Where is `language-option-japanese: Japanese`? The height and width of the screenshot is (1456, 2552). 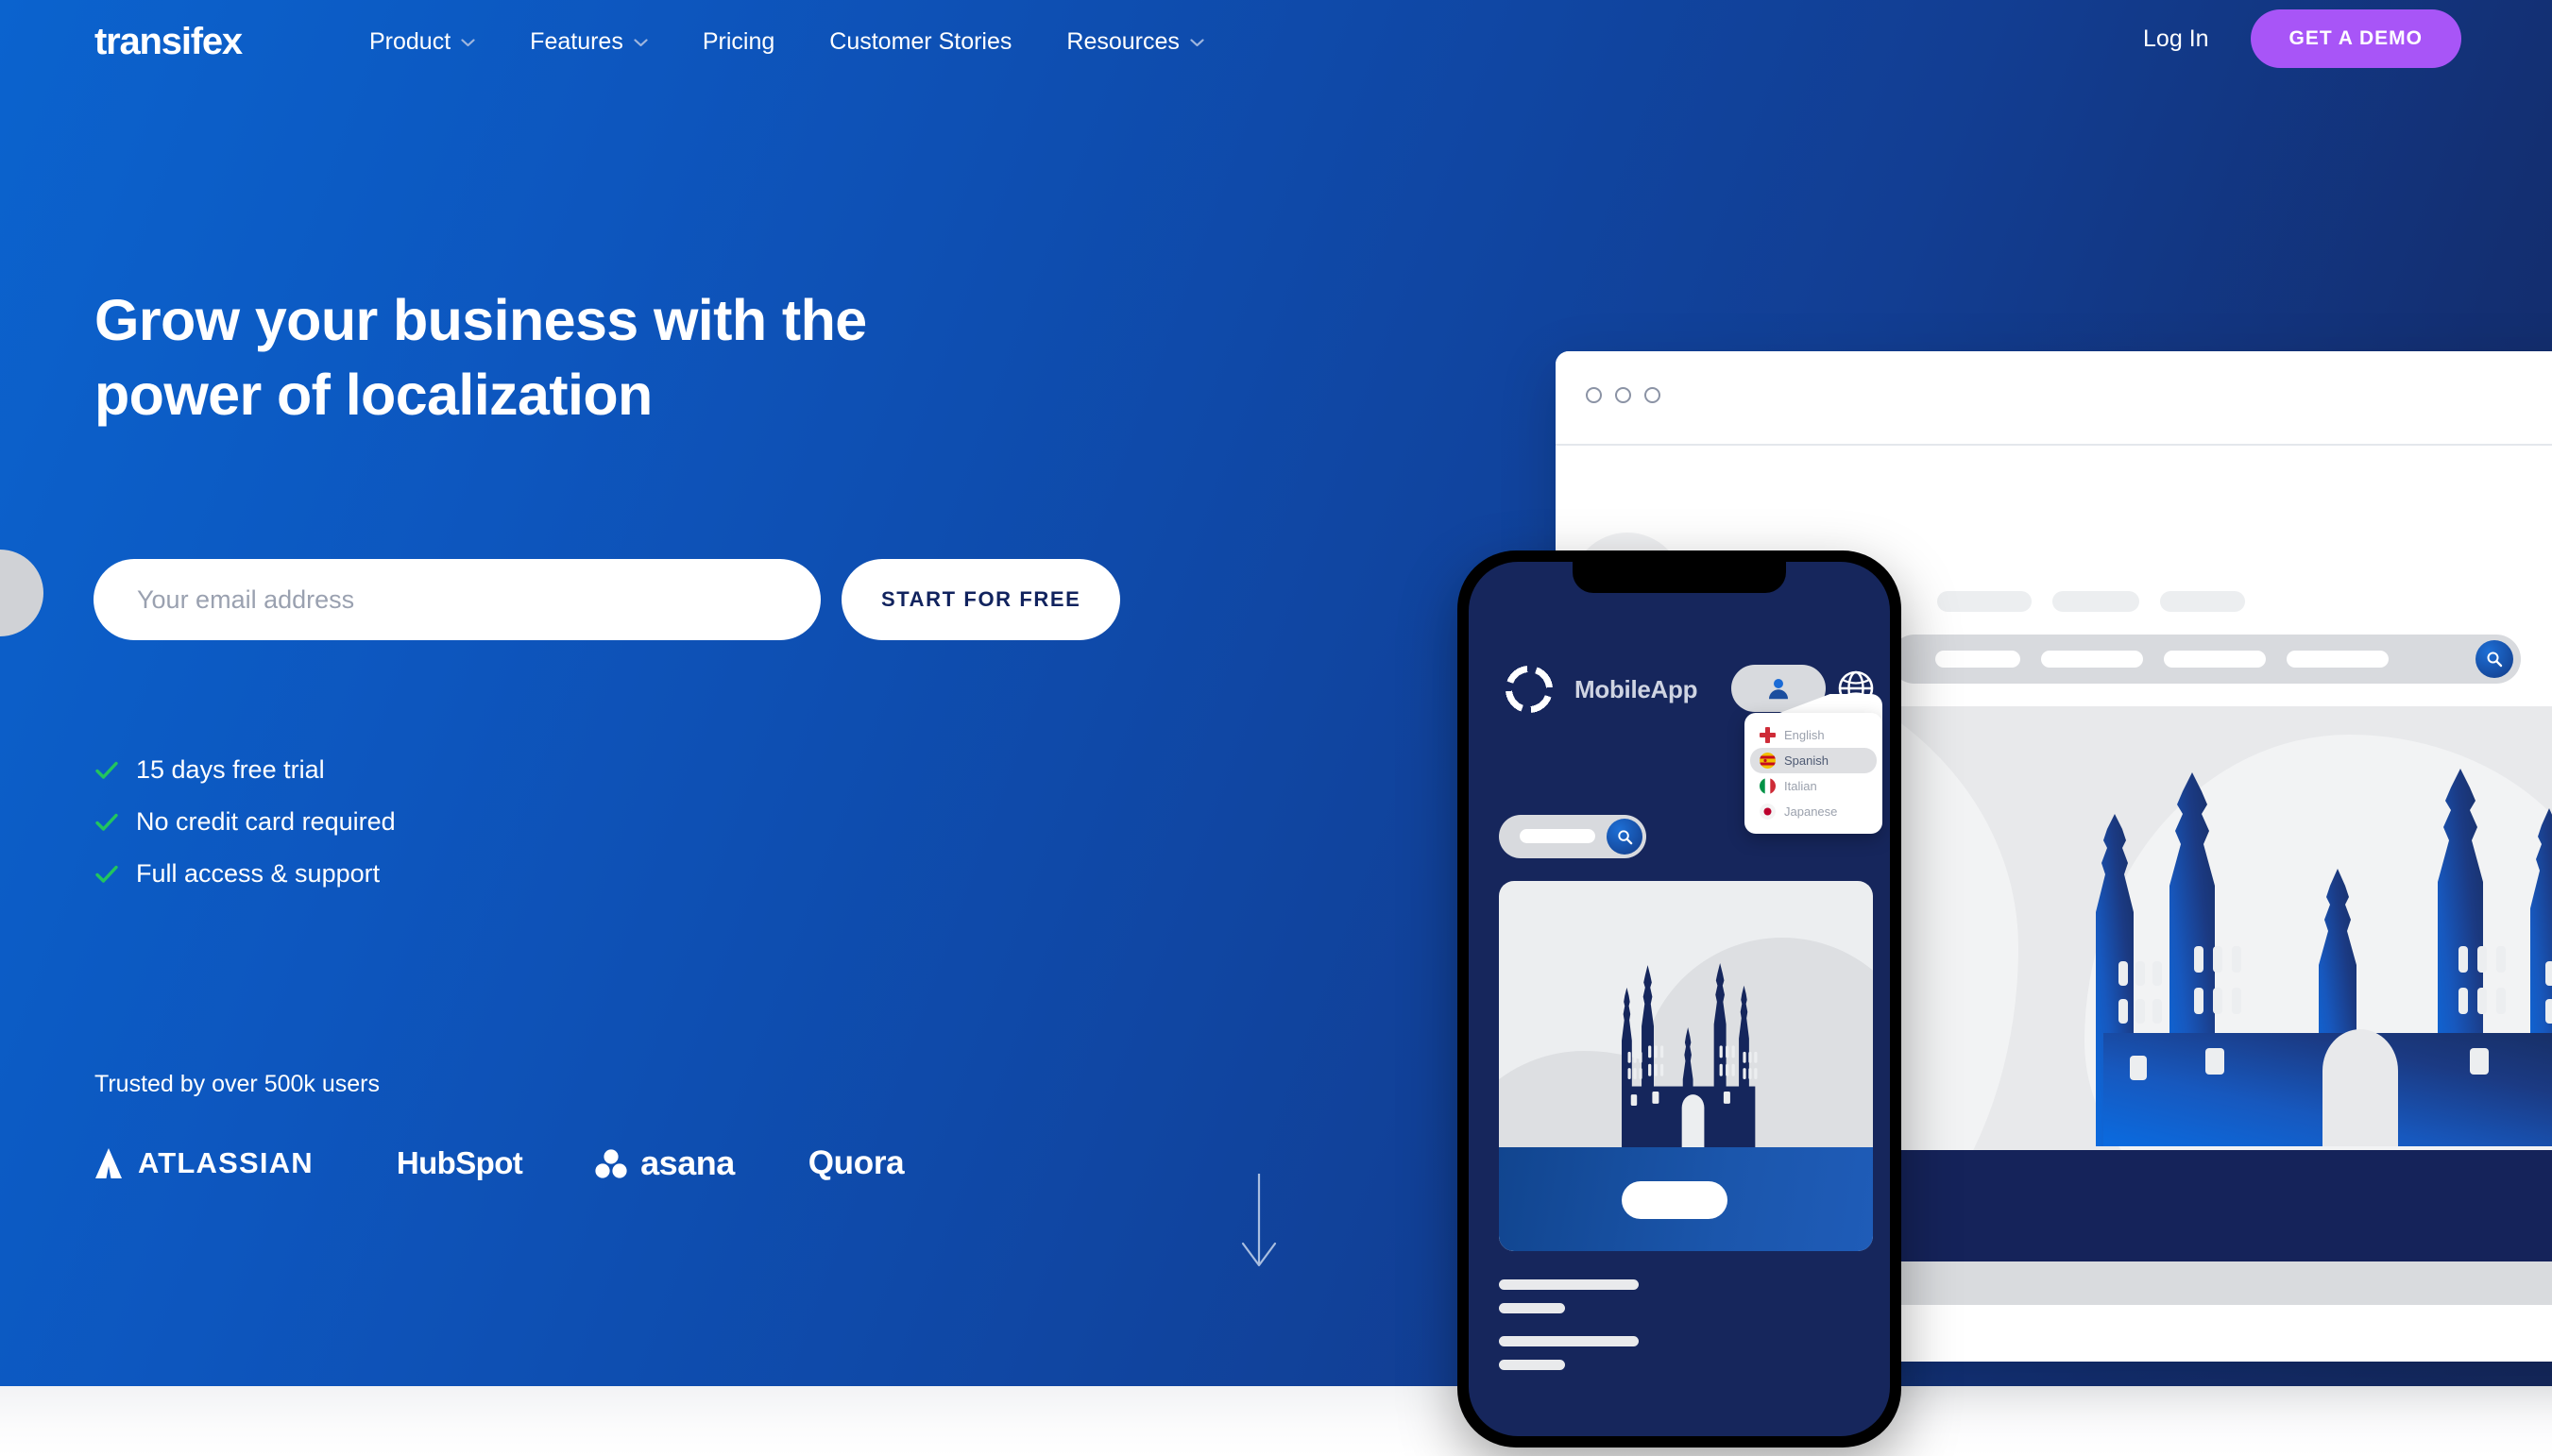 language-option-japanese: Japanese is located at coordinates (1813, 811).